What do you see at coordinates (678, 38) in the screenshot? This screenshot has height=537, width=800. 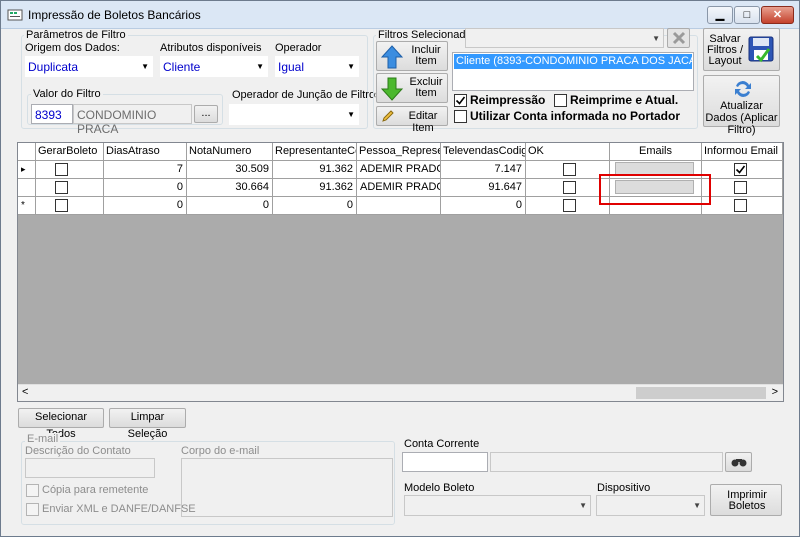 I see `remove-filter-button` at bounding box center [678, 38].